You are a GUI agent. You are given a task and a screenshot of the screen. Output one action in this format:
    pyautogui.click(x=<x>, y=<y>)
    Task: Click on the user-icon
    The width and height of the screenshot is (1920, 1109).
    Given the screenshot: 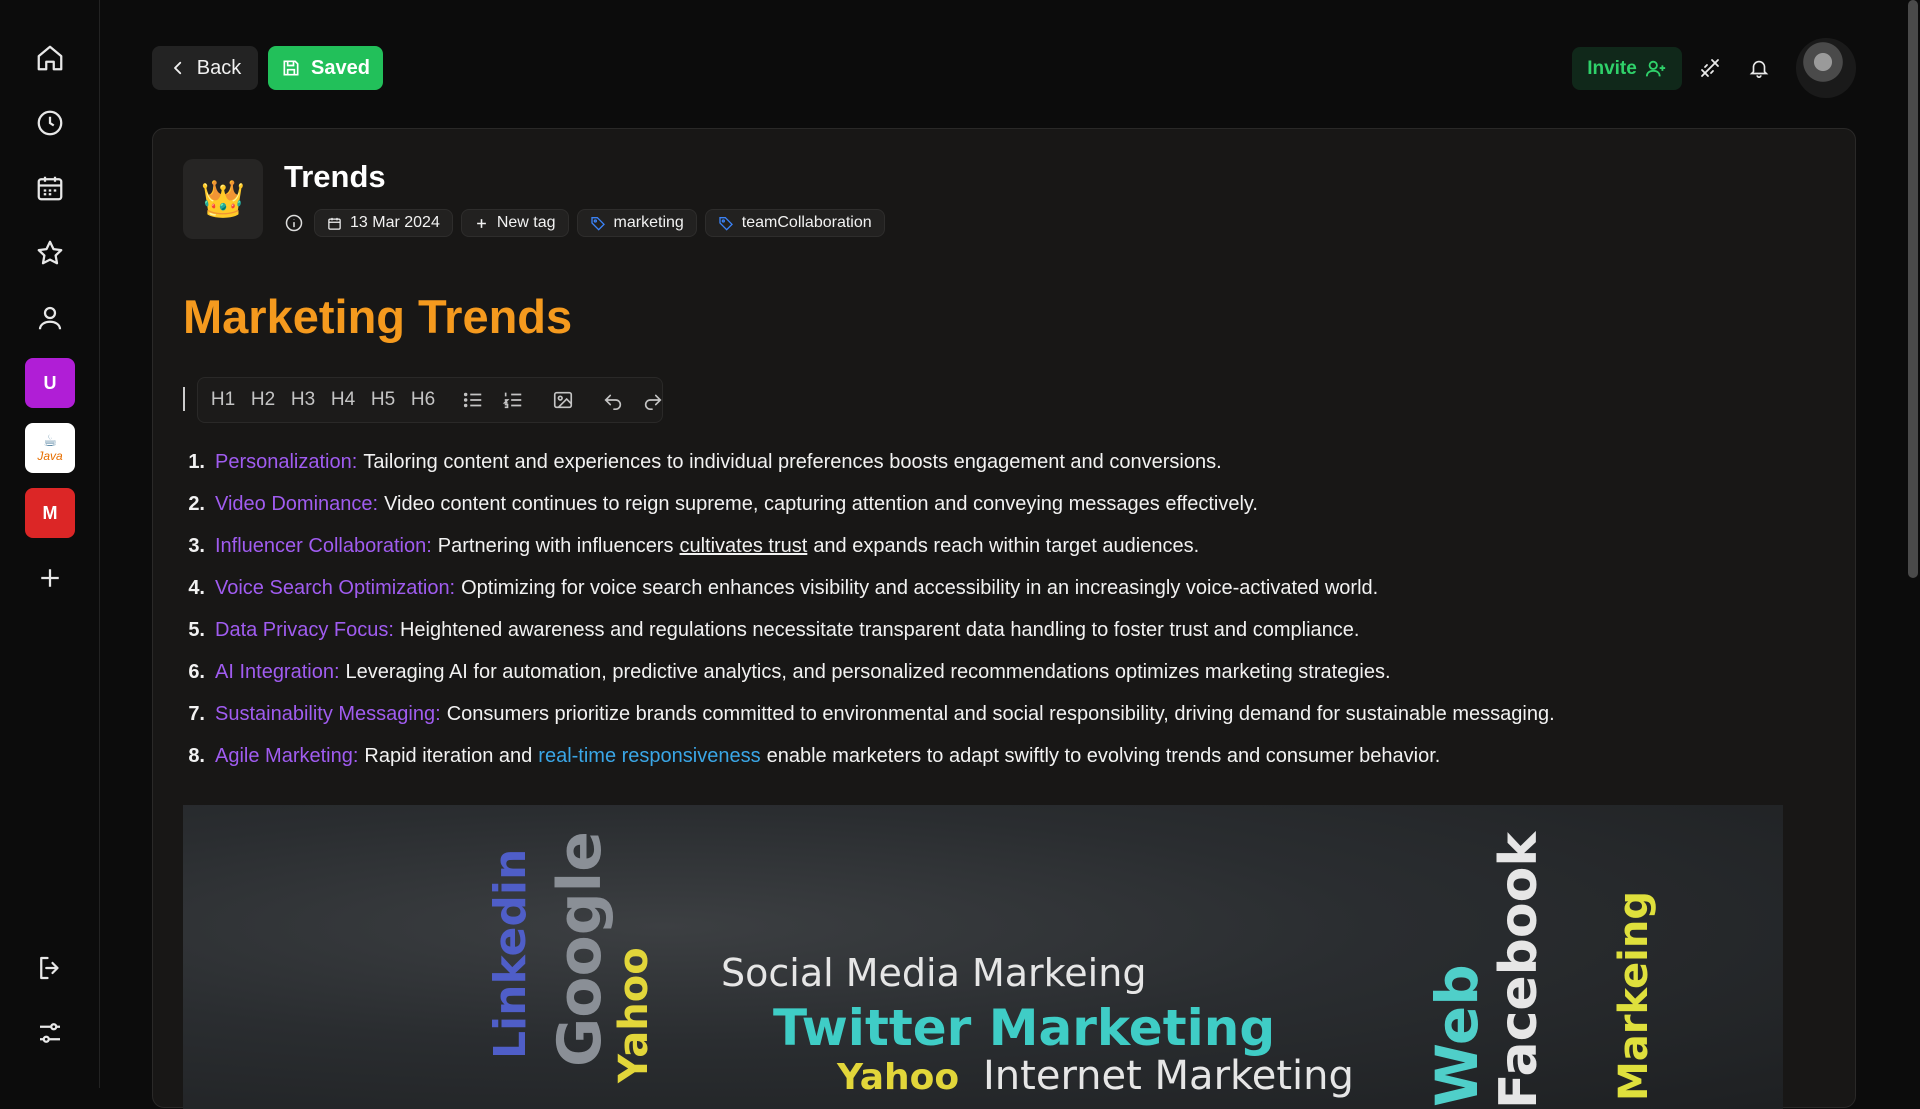 What is the action you would take?
    pyautogui.click(x=50, y=318)
    